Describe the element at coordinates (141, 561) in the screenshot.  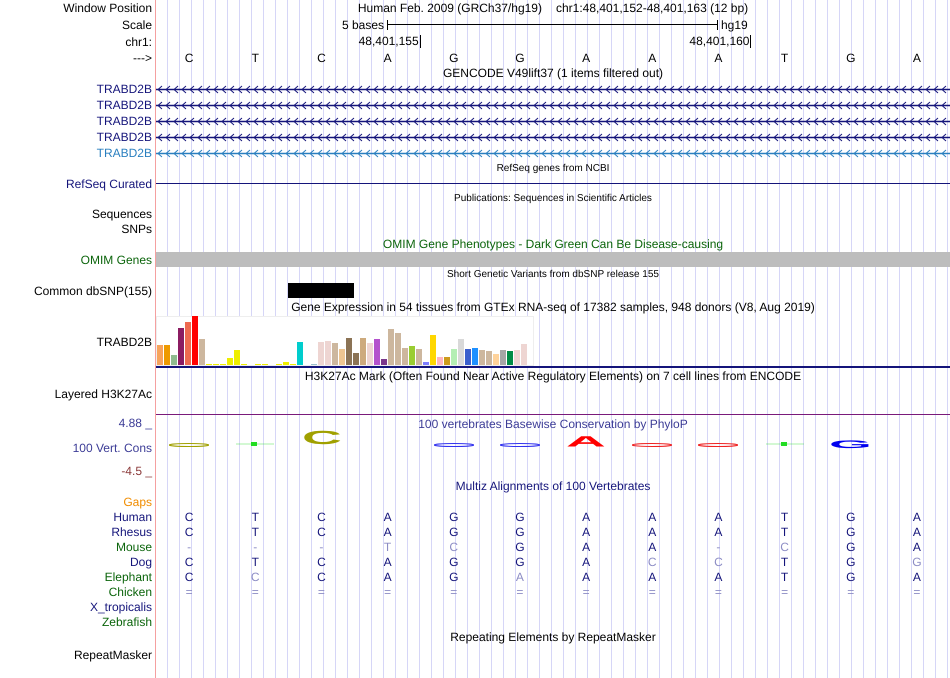
I see `track-label: Dog` at that location.